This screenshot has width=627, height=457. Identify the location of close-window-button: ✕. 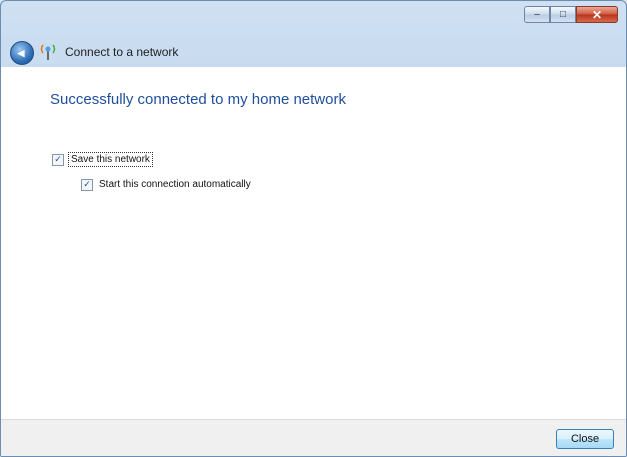
(597, 14).